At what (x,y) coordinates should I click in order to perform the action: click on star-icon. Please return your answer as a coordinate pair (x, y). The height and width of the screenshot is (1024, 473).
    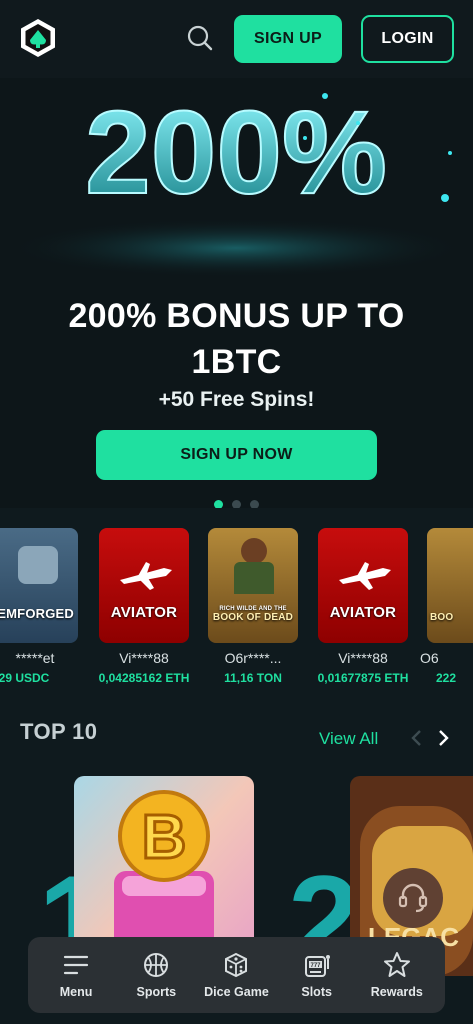
    Looking at the image, I should click on (397, 965).